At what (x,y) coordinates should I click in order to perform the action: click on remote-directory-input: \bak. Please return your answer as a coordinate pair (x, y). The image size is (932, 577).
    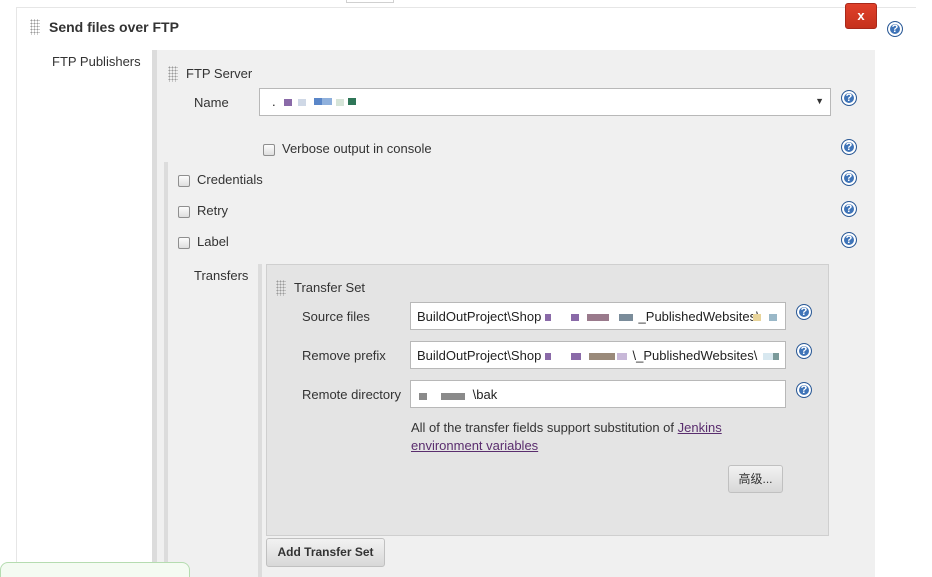
    Looking at the image, I should click on (598, 394).